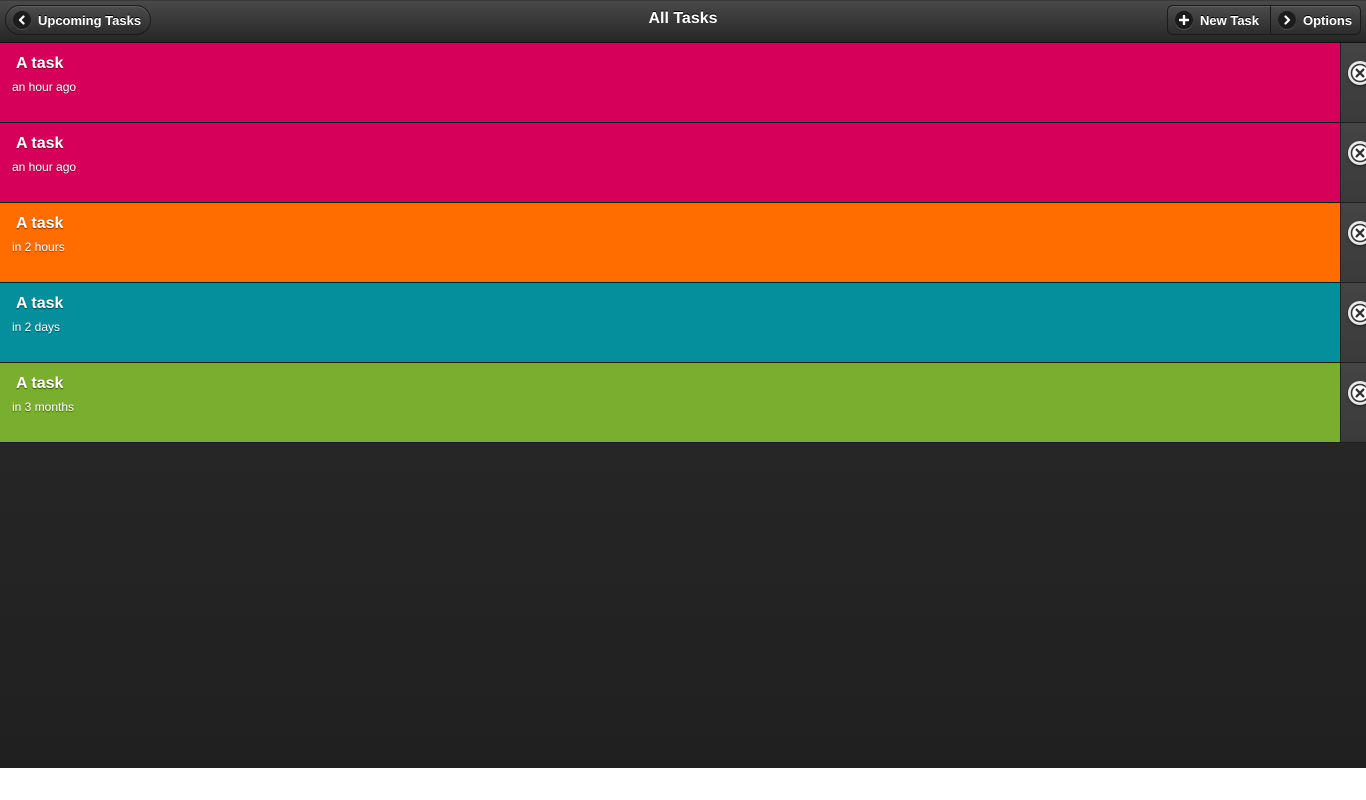  What do you see at coordinates (1287, 20) in the screenshot?
I see `chevron-right-icon` at bounding box center [1287, 20].